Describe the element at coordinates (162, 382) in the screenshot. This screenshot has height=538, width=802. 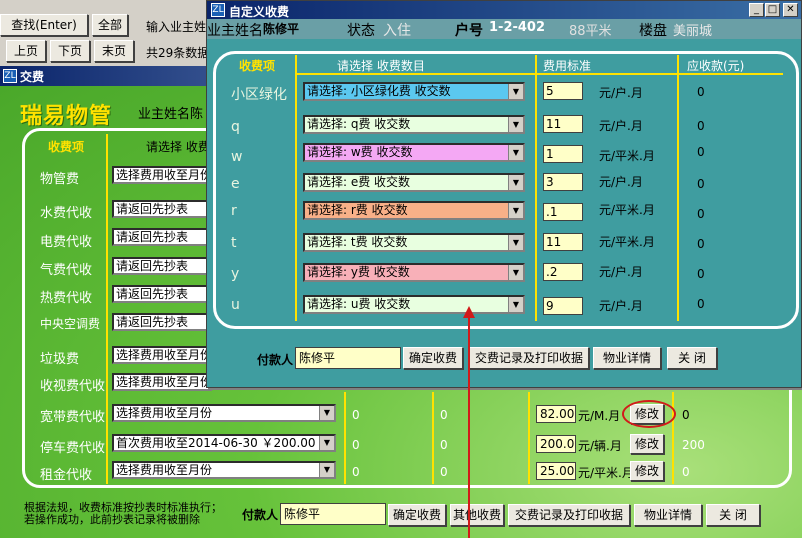
I see `tv-fee-select: 选择费用收至月份` at that location.